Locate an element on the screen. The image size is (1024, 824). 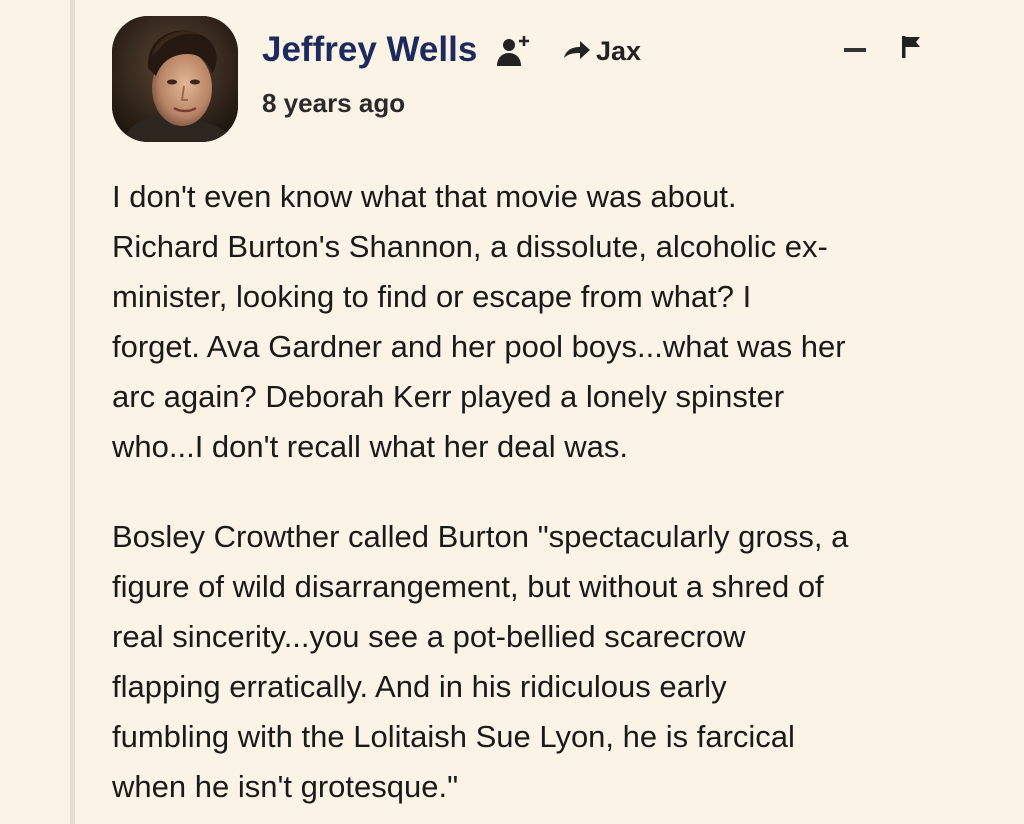
avatar-image is located at coordinates (175, 79).